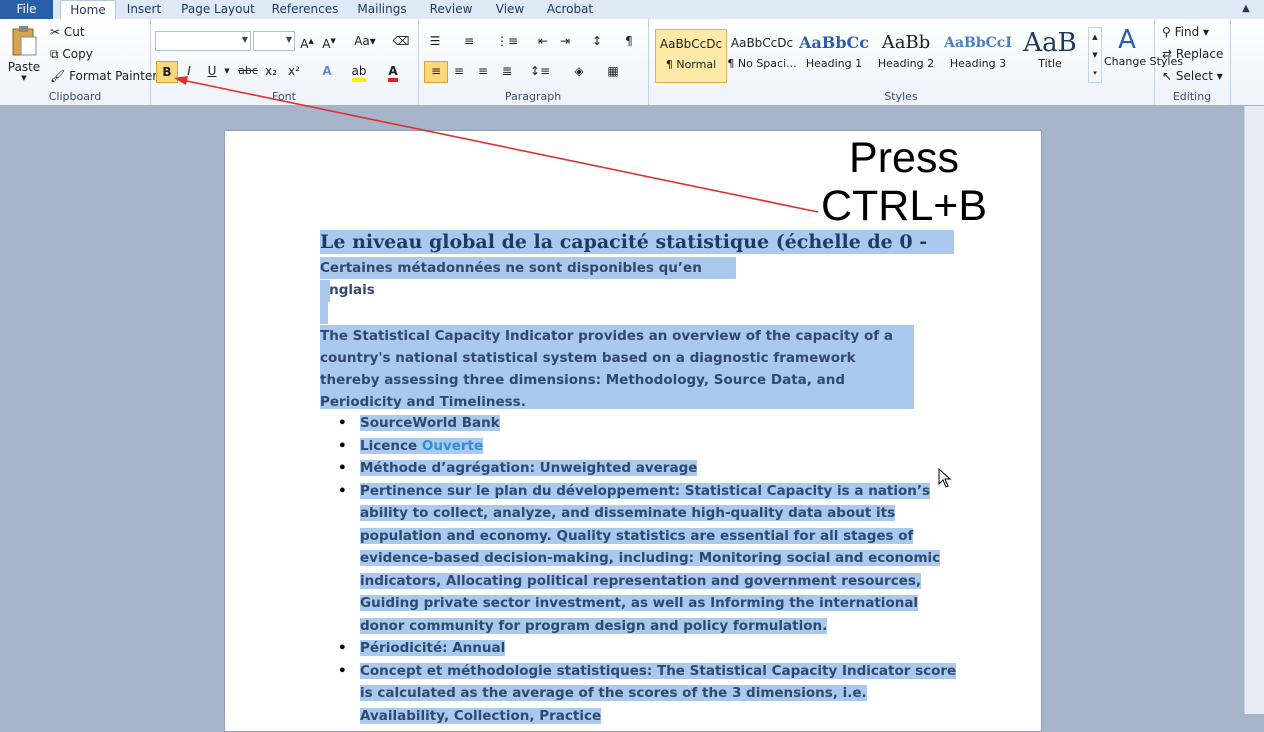 The width and height of the screenshot is (1264, 732). I want to click on list-item-text: Méthode d’agrégation: Unweighted average, so click(529, 468).